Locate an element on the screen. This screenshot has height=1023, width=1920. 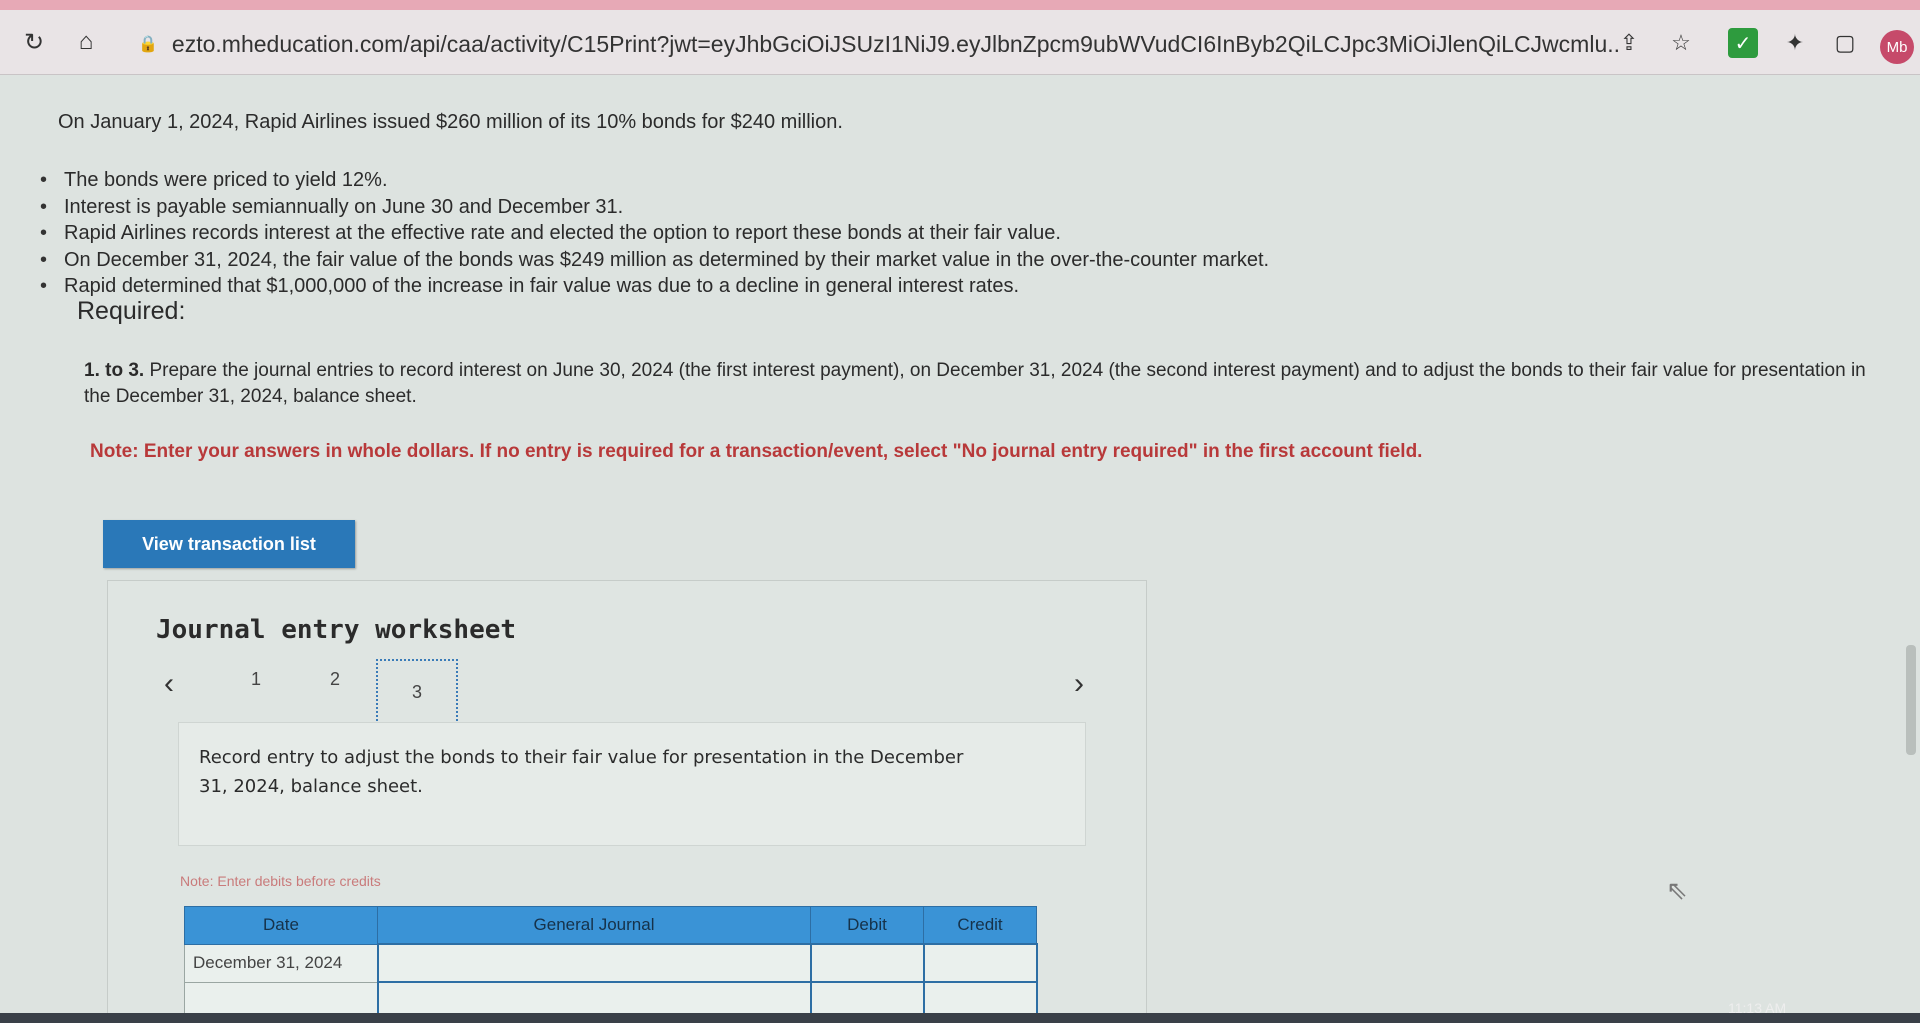
table-row: December 31, 2024 is located at coordinates (611, 963).